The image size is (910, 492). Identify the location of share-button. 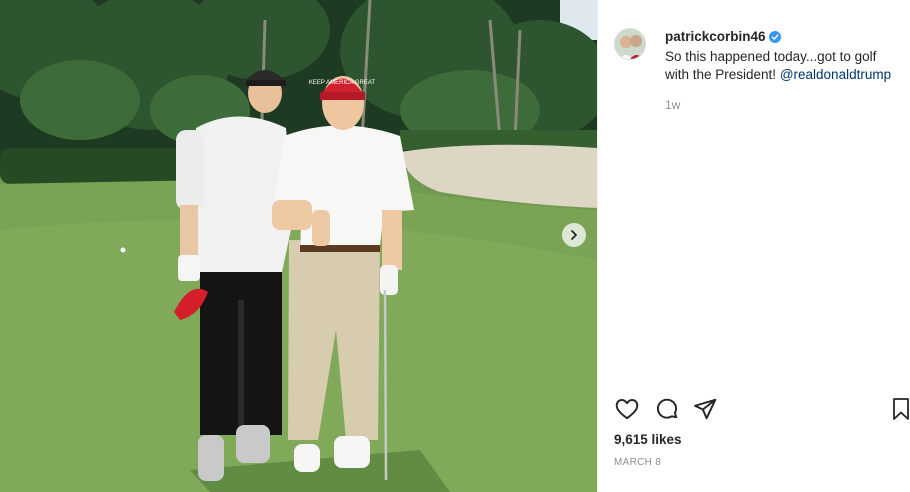
(705, 409).